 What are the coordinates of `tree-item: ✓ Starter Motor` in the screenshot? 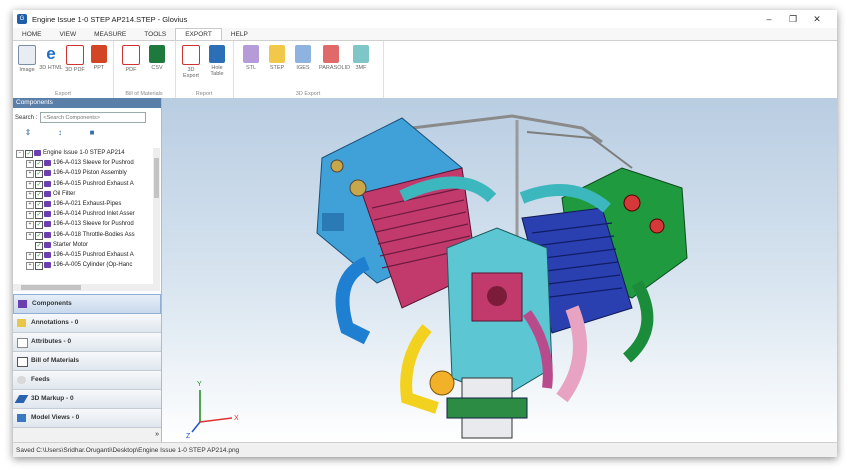 It's located at (83, 245).